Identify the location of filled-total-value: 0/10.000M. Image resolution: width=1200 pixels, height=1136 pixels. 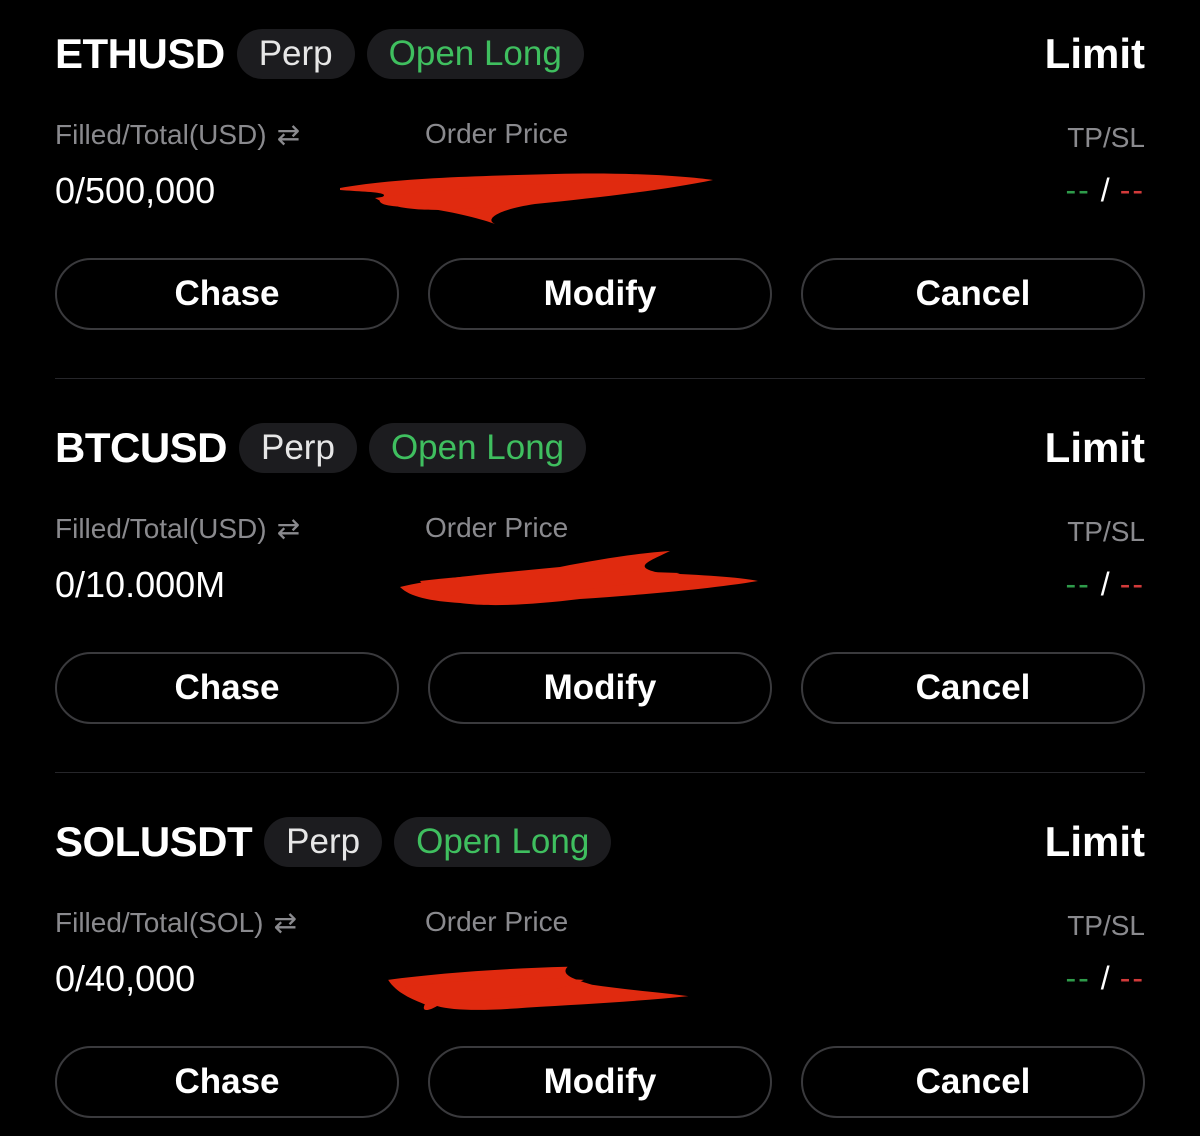
(140, 584).